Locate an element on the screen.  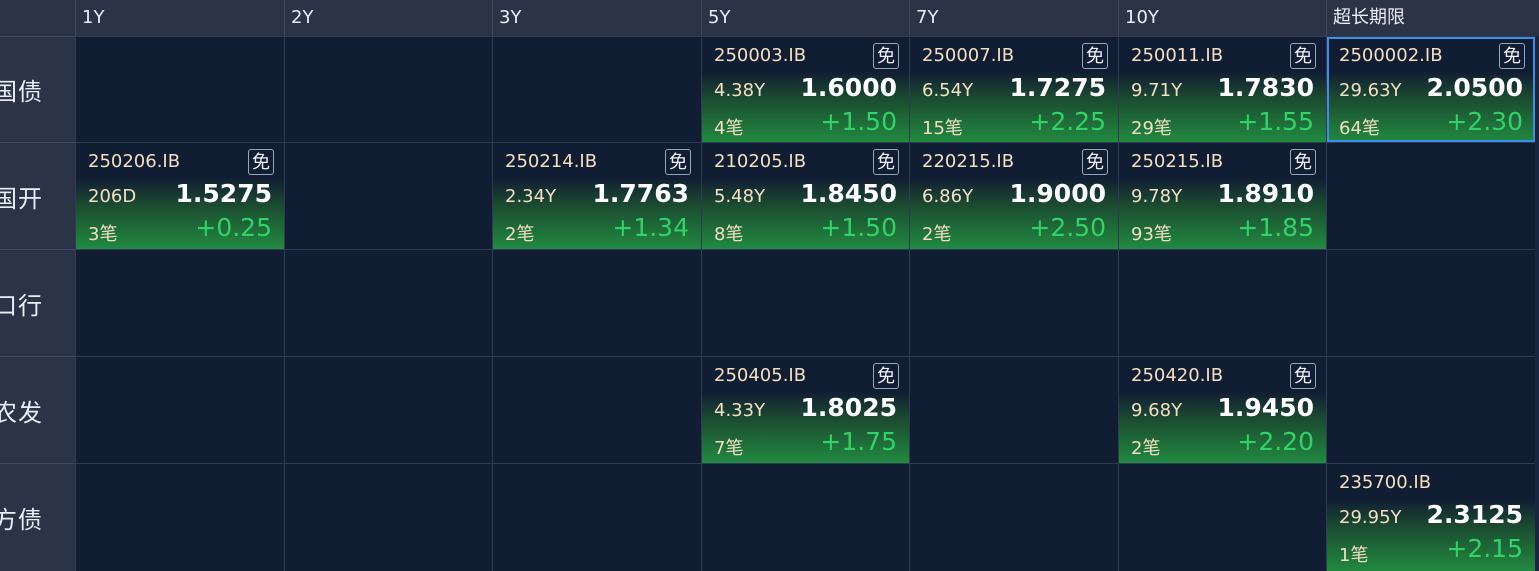
row-header: 地方债 is located at coordinates (37, 517).